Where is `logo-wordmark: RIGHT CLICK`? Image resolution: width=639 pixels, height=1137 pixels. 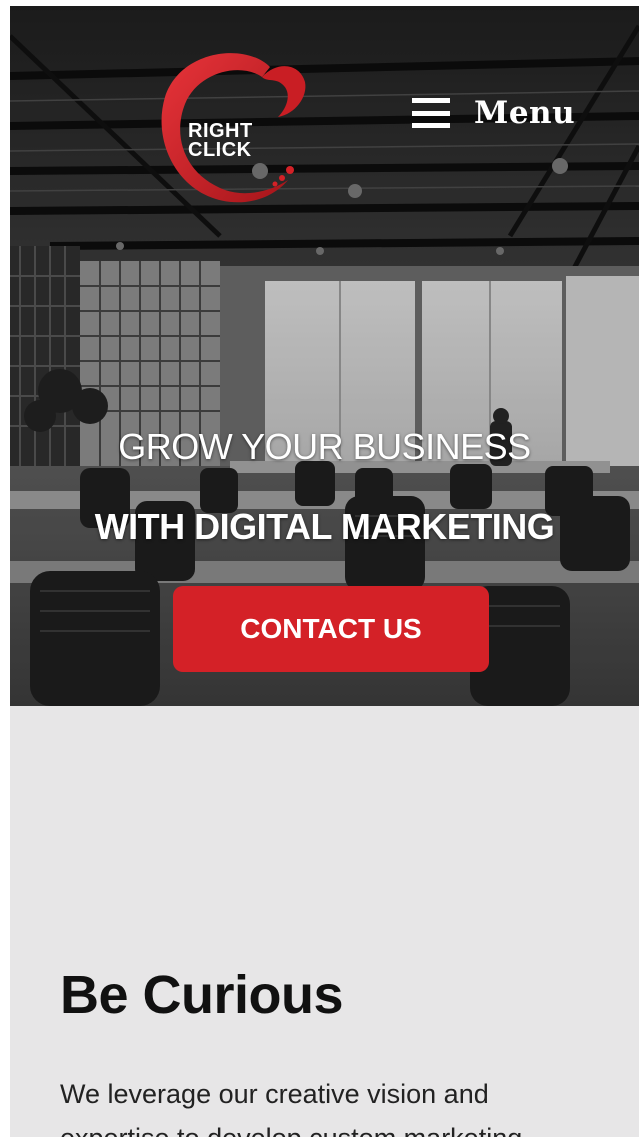 logo-wordmark: RIGHT CLICK is located at coordinates (220, 141).